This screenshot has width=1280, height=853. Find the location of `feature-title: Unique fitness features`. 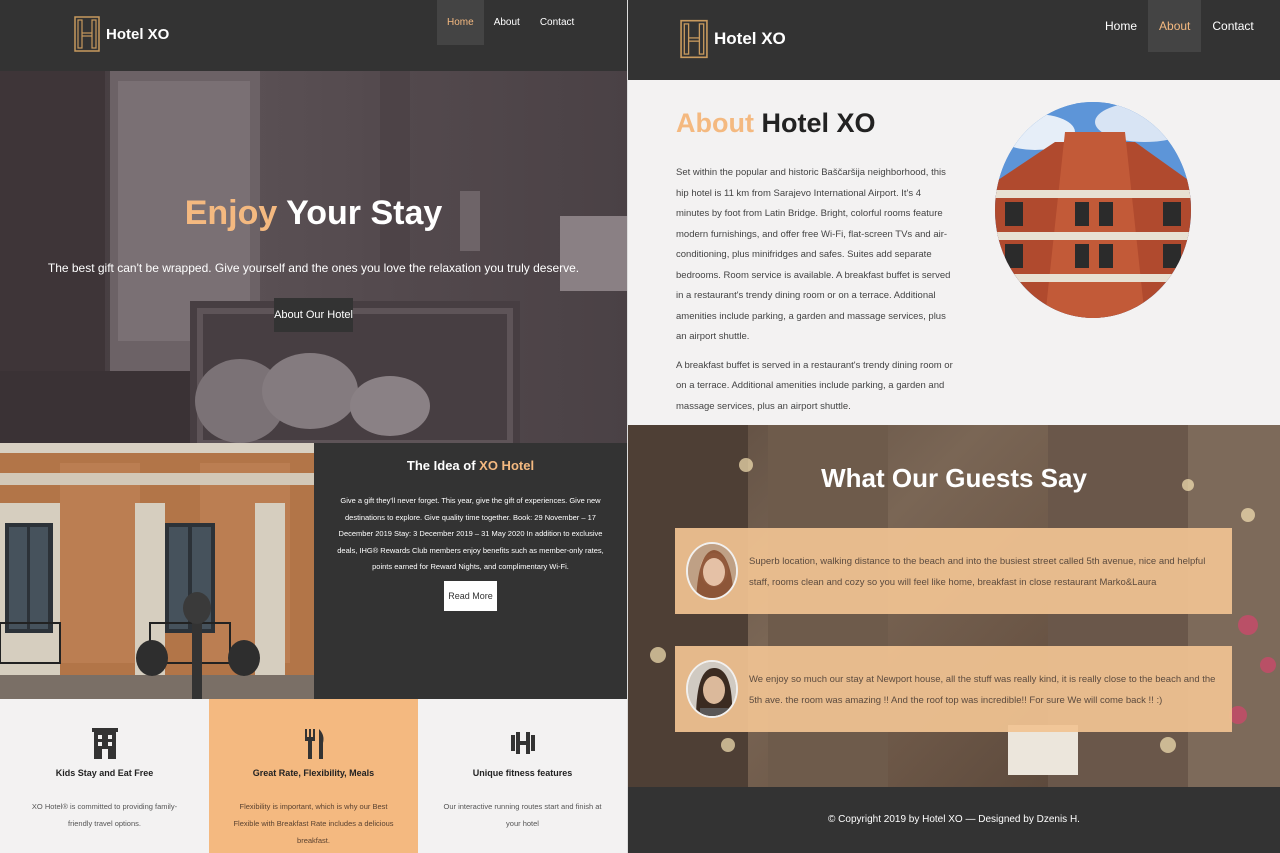

feature-title: Unique fitness features is located at coordinates (522, 773).